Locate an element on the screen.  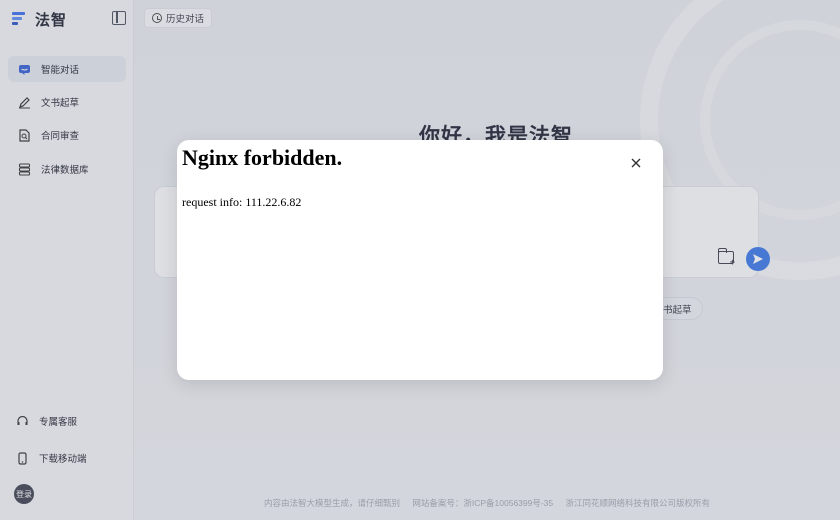
close-icon is located at coordinates (636, 163).